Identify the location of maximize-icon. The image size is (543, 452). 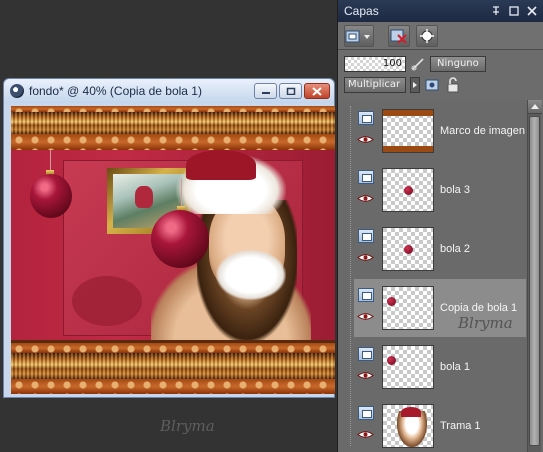
(290, 91).